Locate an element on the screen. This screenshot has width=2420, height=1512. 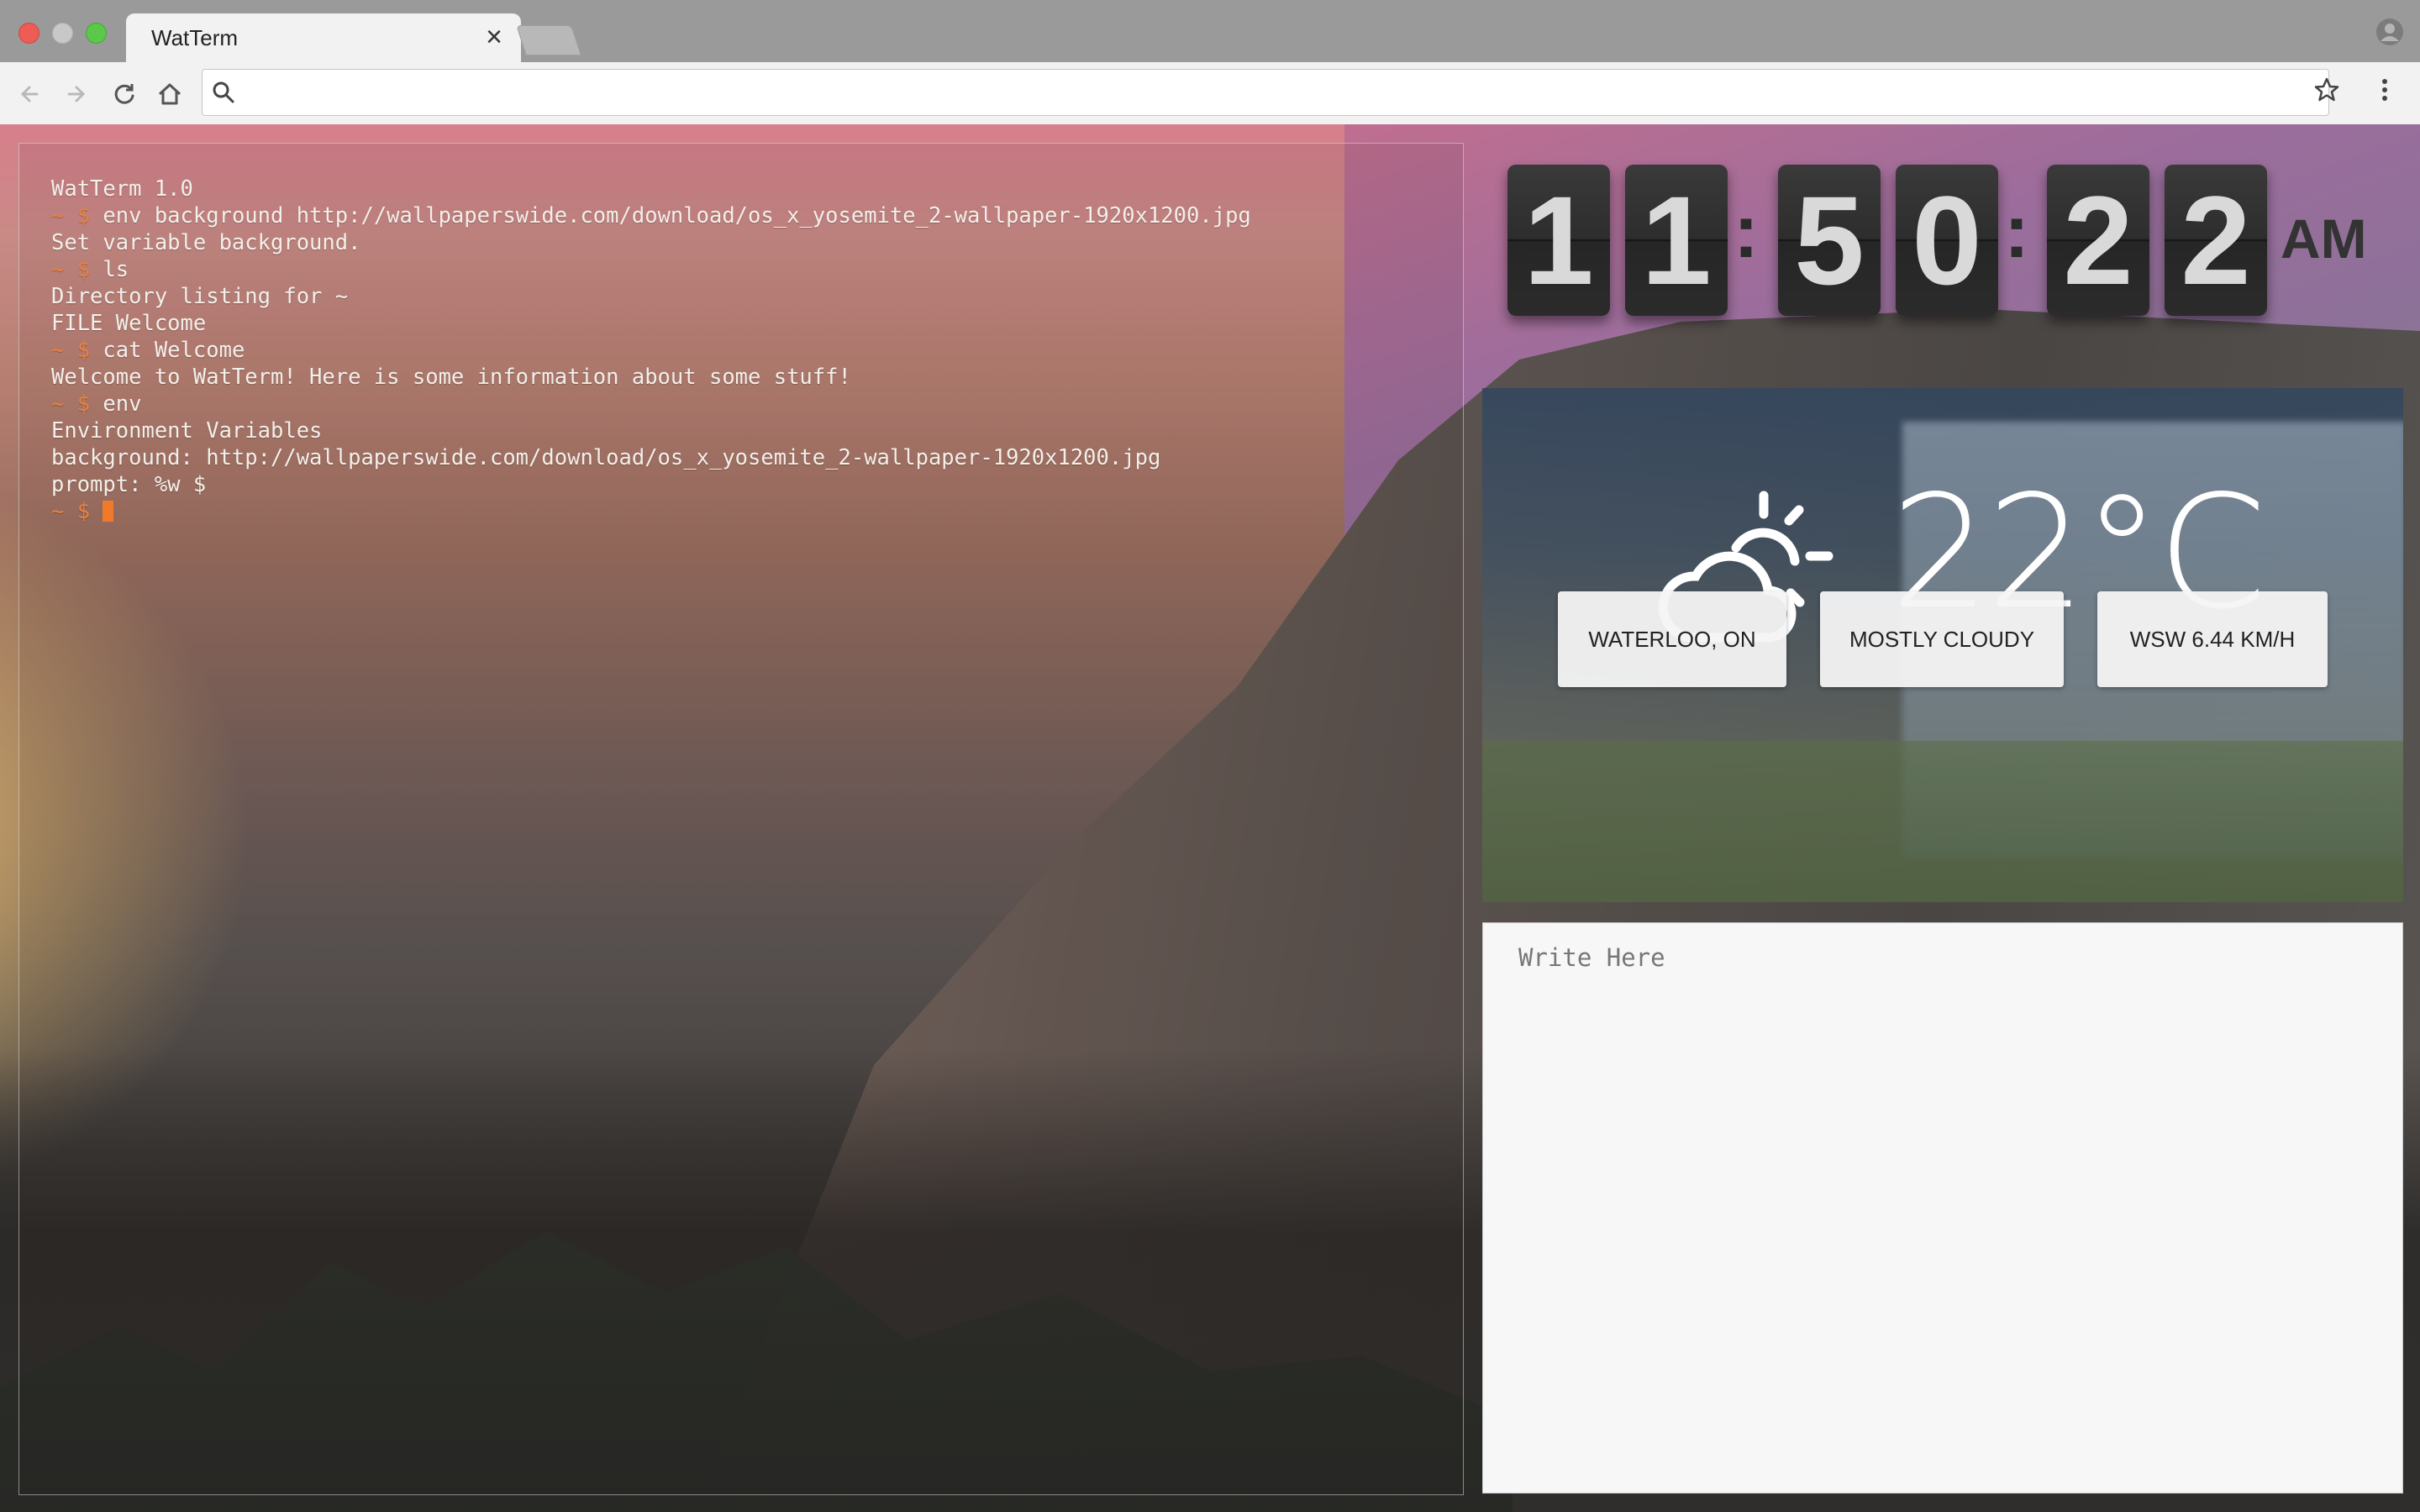
weather-condition: MOSTLY CLOUDY is located at coordinates (1942, 639).